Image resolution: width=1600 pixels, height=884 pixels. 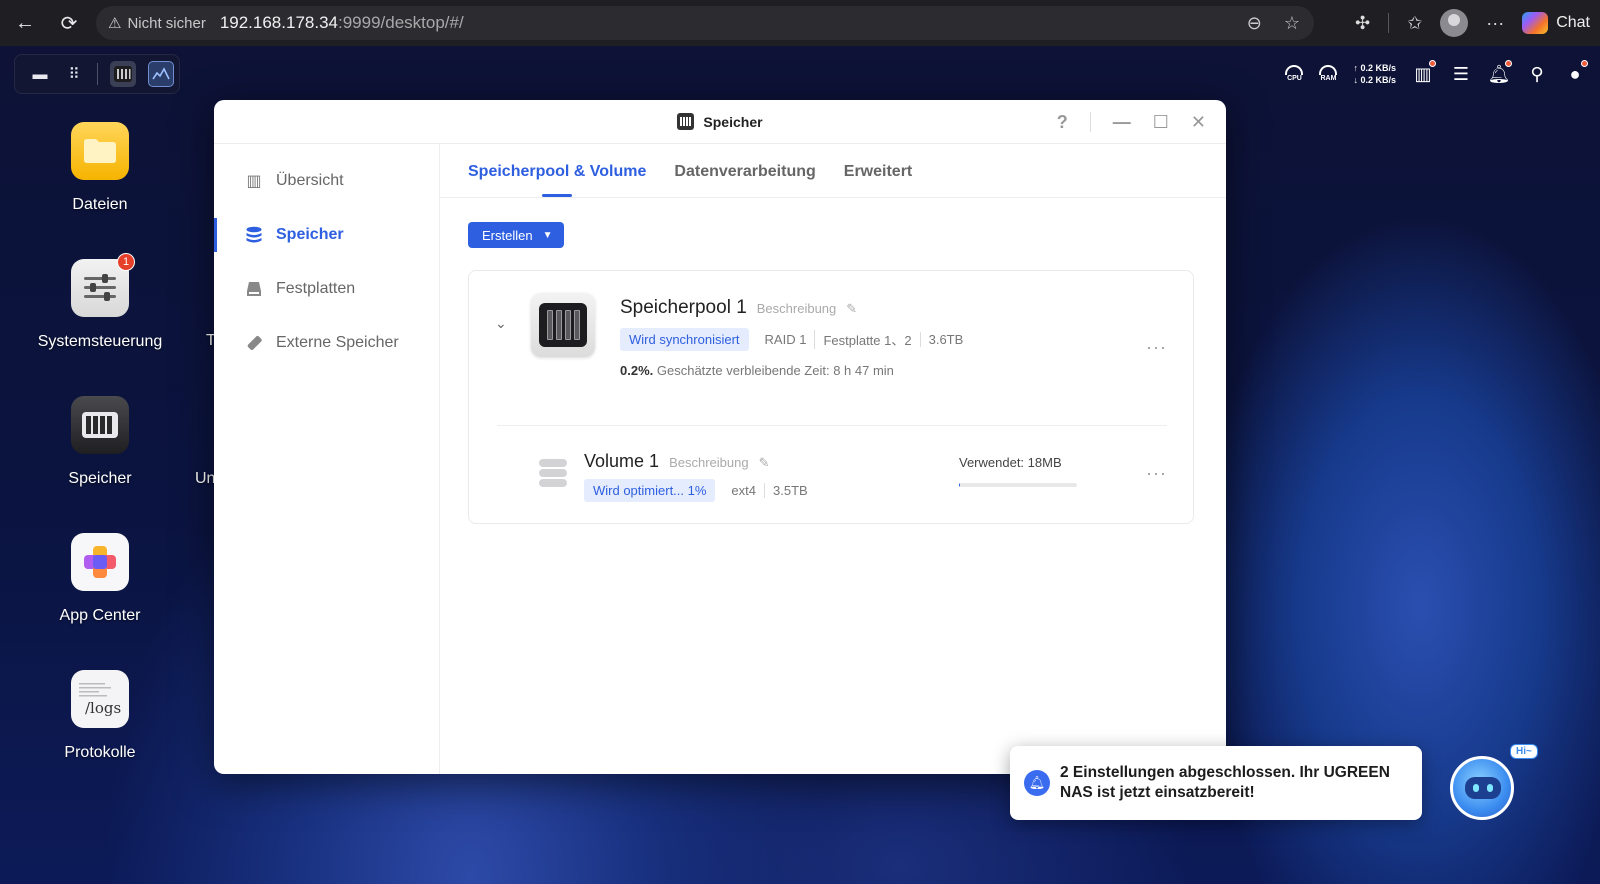 I want to click on desktop-icon-label: Systemsteuerung, so click(x=100, y=341).